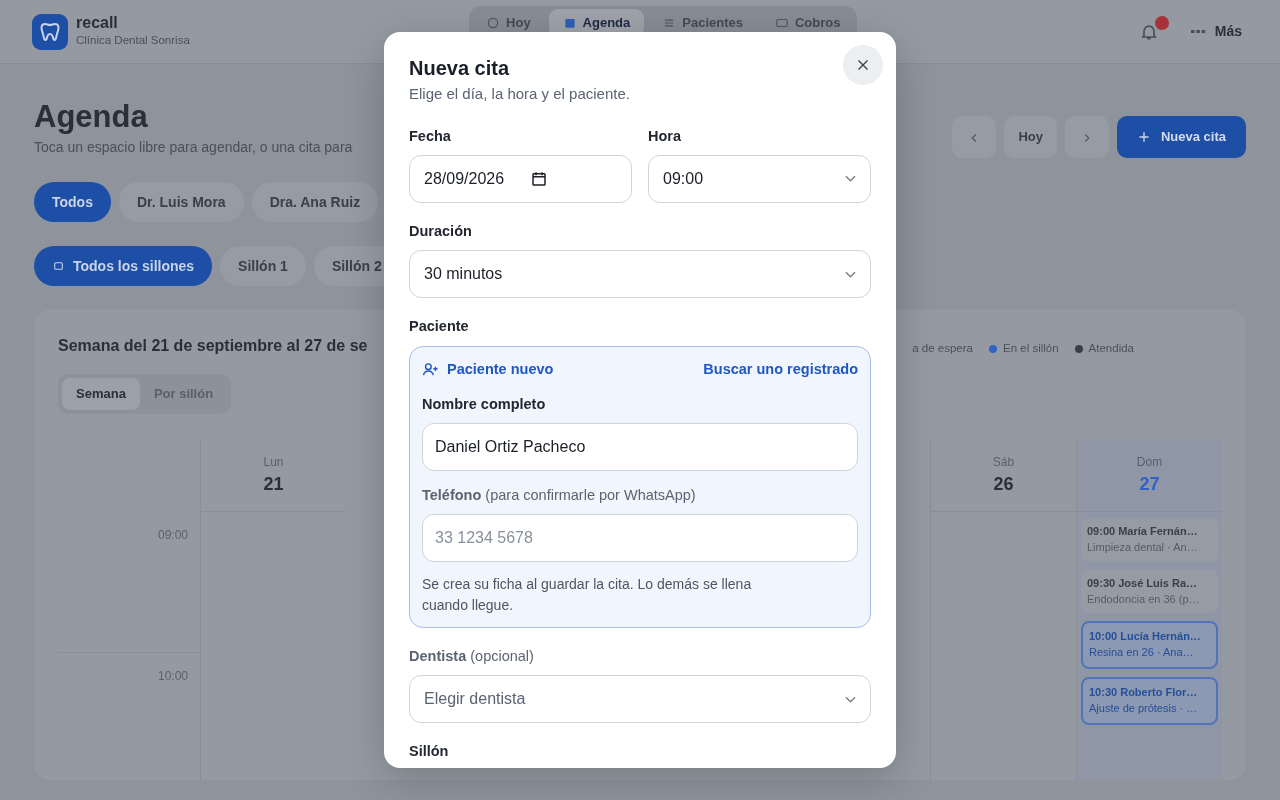  What do you see at coordinates (273, 462) in the screenshot?
I see `weekday-label: Lun` at bounding box center [273, 462].